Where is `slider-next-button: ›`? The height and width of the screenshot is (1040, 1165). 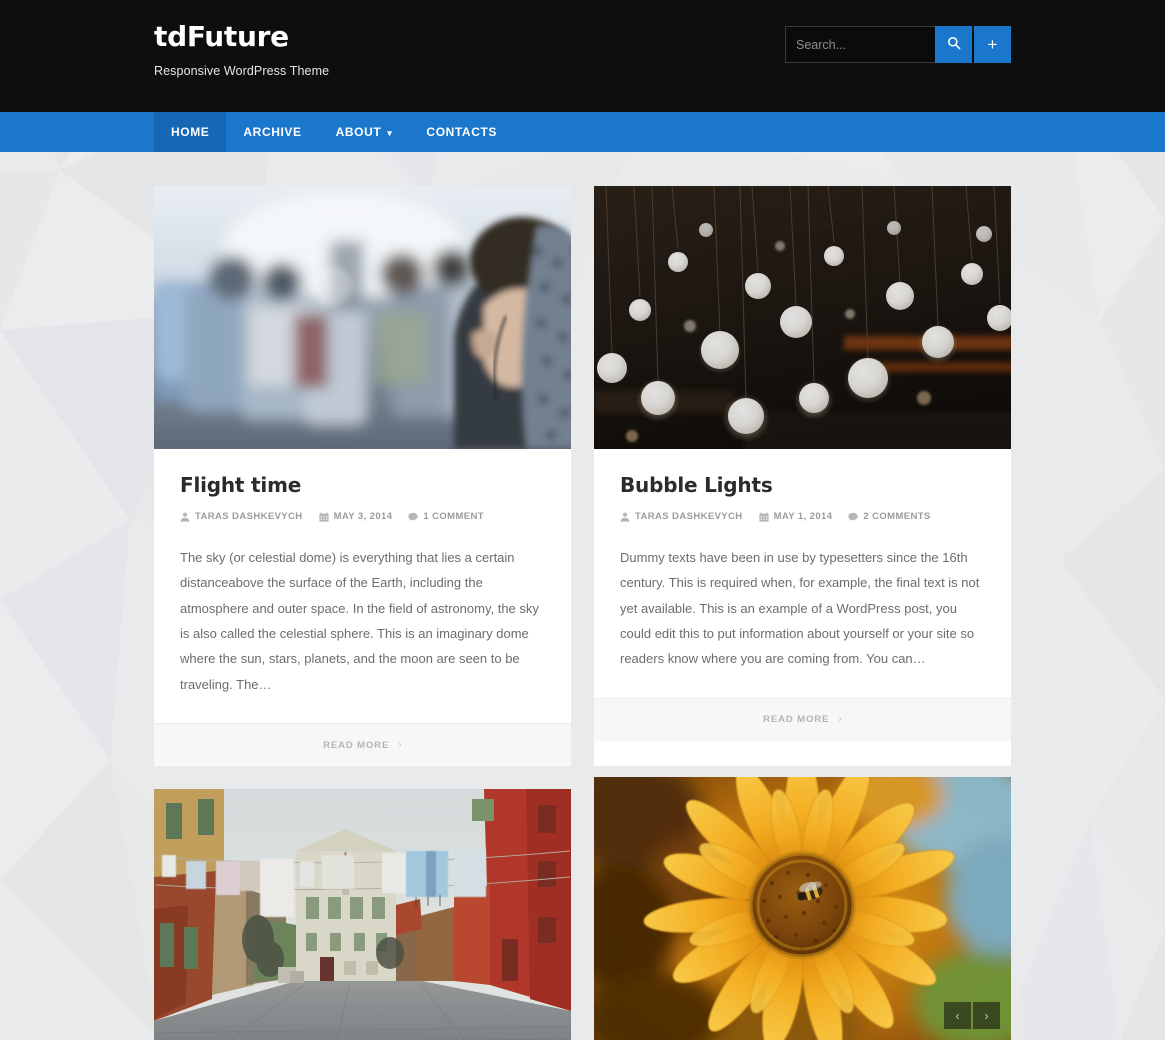 slider-next-button: › is located at coordinates (986, 1016).